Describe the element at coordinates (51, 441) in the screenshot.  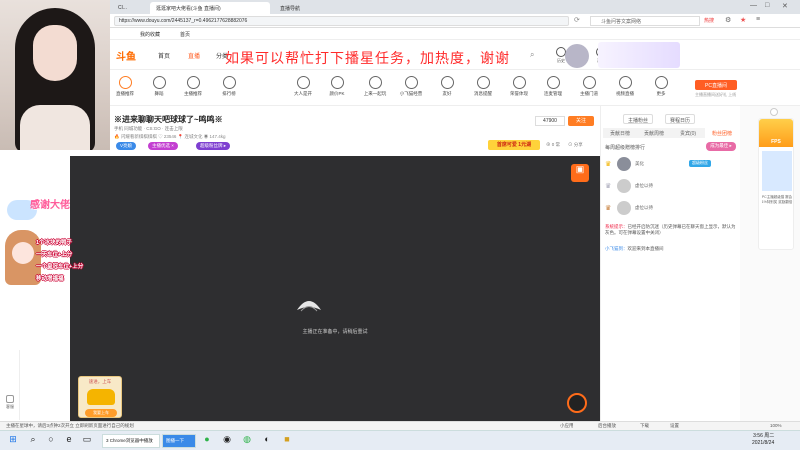
I see `task-view-icon: ○` at that location.